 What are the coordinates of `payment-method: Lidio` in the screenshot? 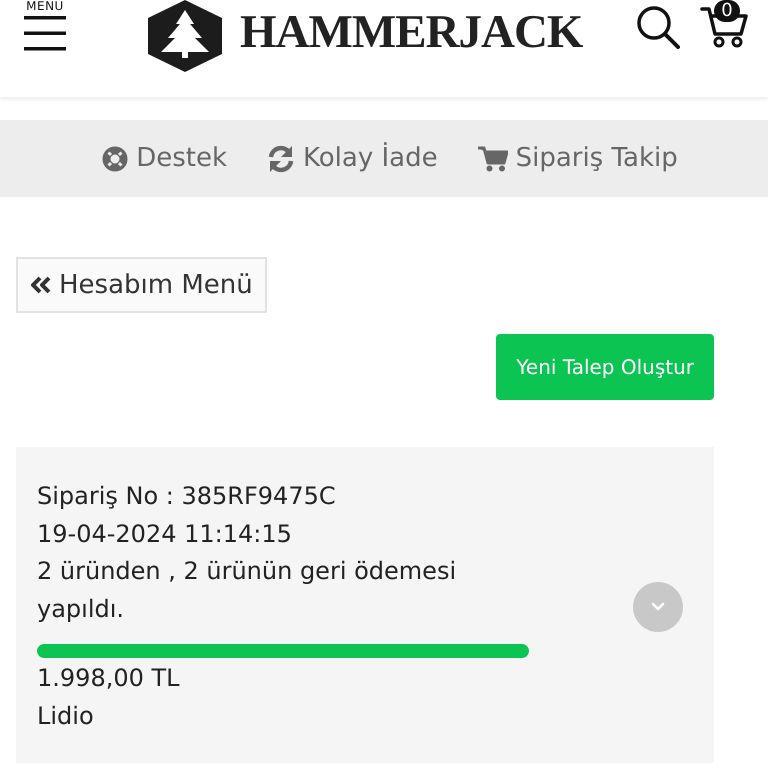 It's located at (65, 716).